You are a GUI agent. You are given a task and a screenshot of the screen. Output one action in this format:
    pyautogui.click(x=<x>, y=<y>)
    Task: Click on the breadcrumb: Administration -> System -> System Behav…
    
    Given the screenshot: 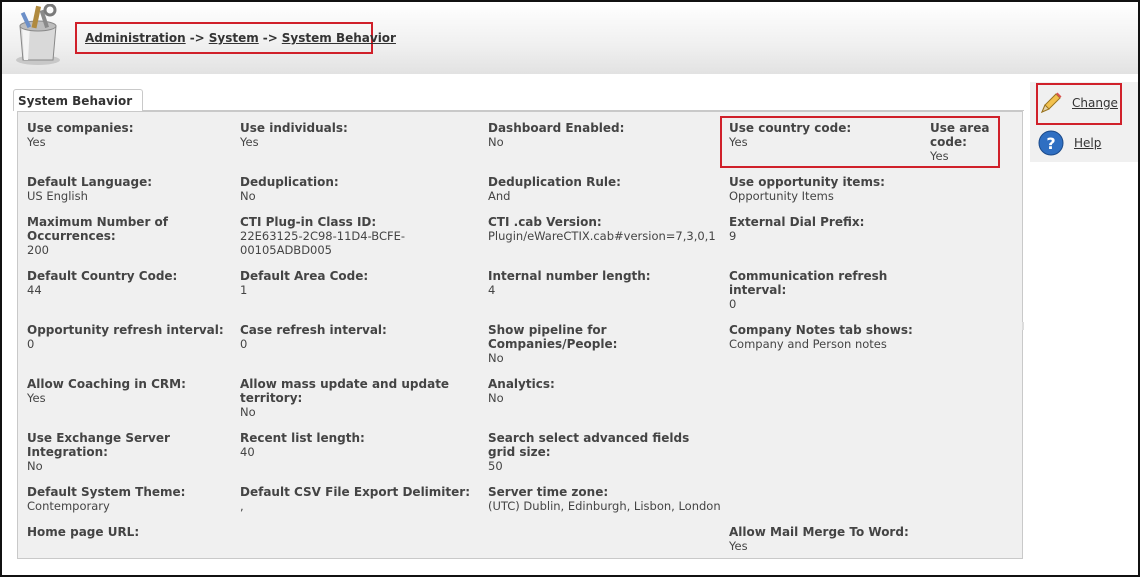 What is the action you would take?
    pyautogui.click(x=235, y=38)
    